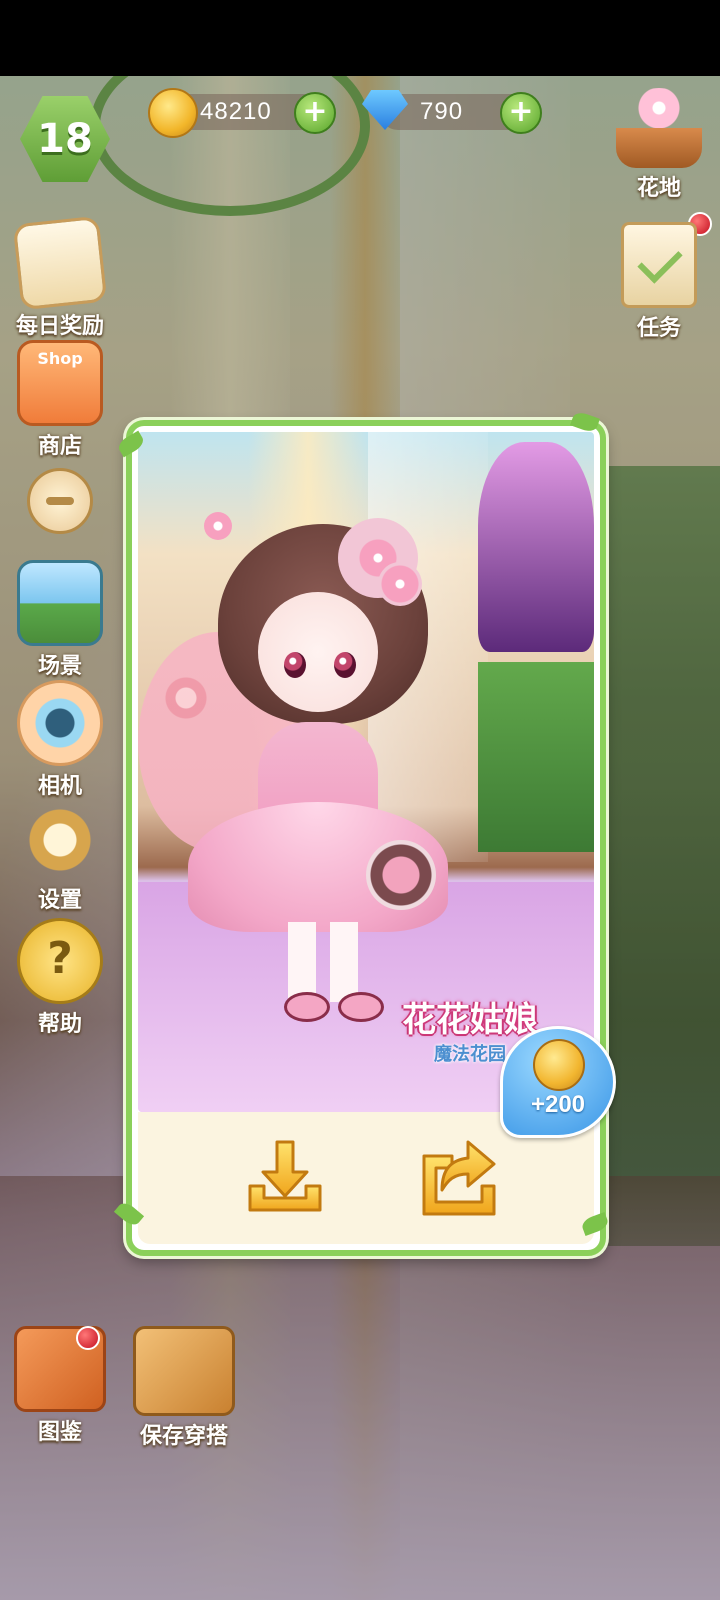  What do you see at coordinates (88, 1338) in the screenshot?
I see `notification-dot` at bounding box center [88, 1338].